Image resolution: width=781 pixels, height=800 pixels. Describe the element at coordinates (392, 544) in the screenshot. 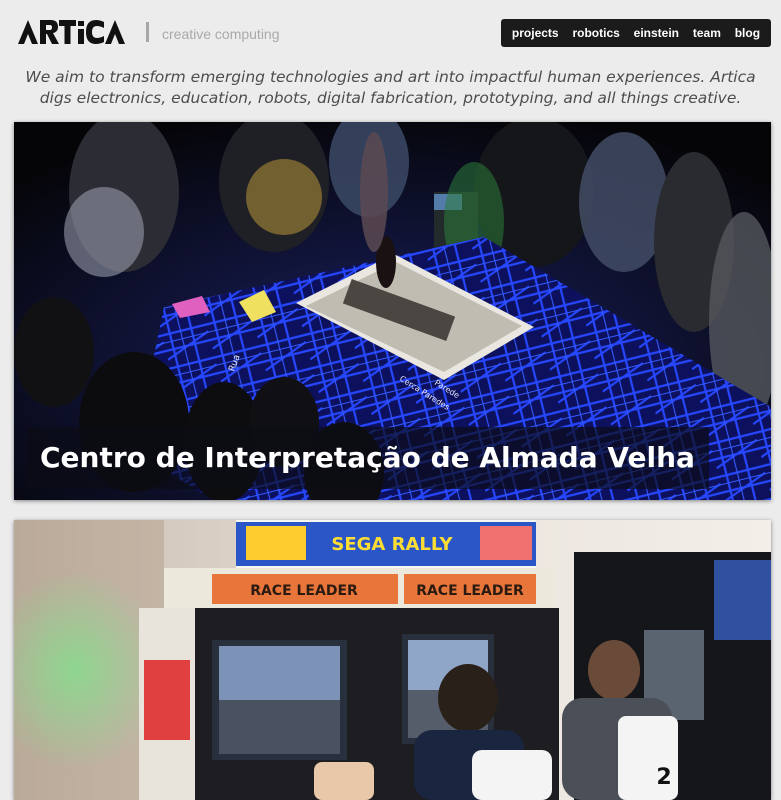

I see `svg-text: SEGA RALLY` at that location.